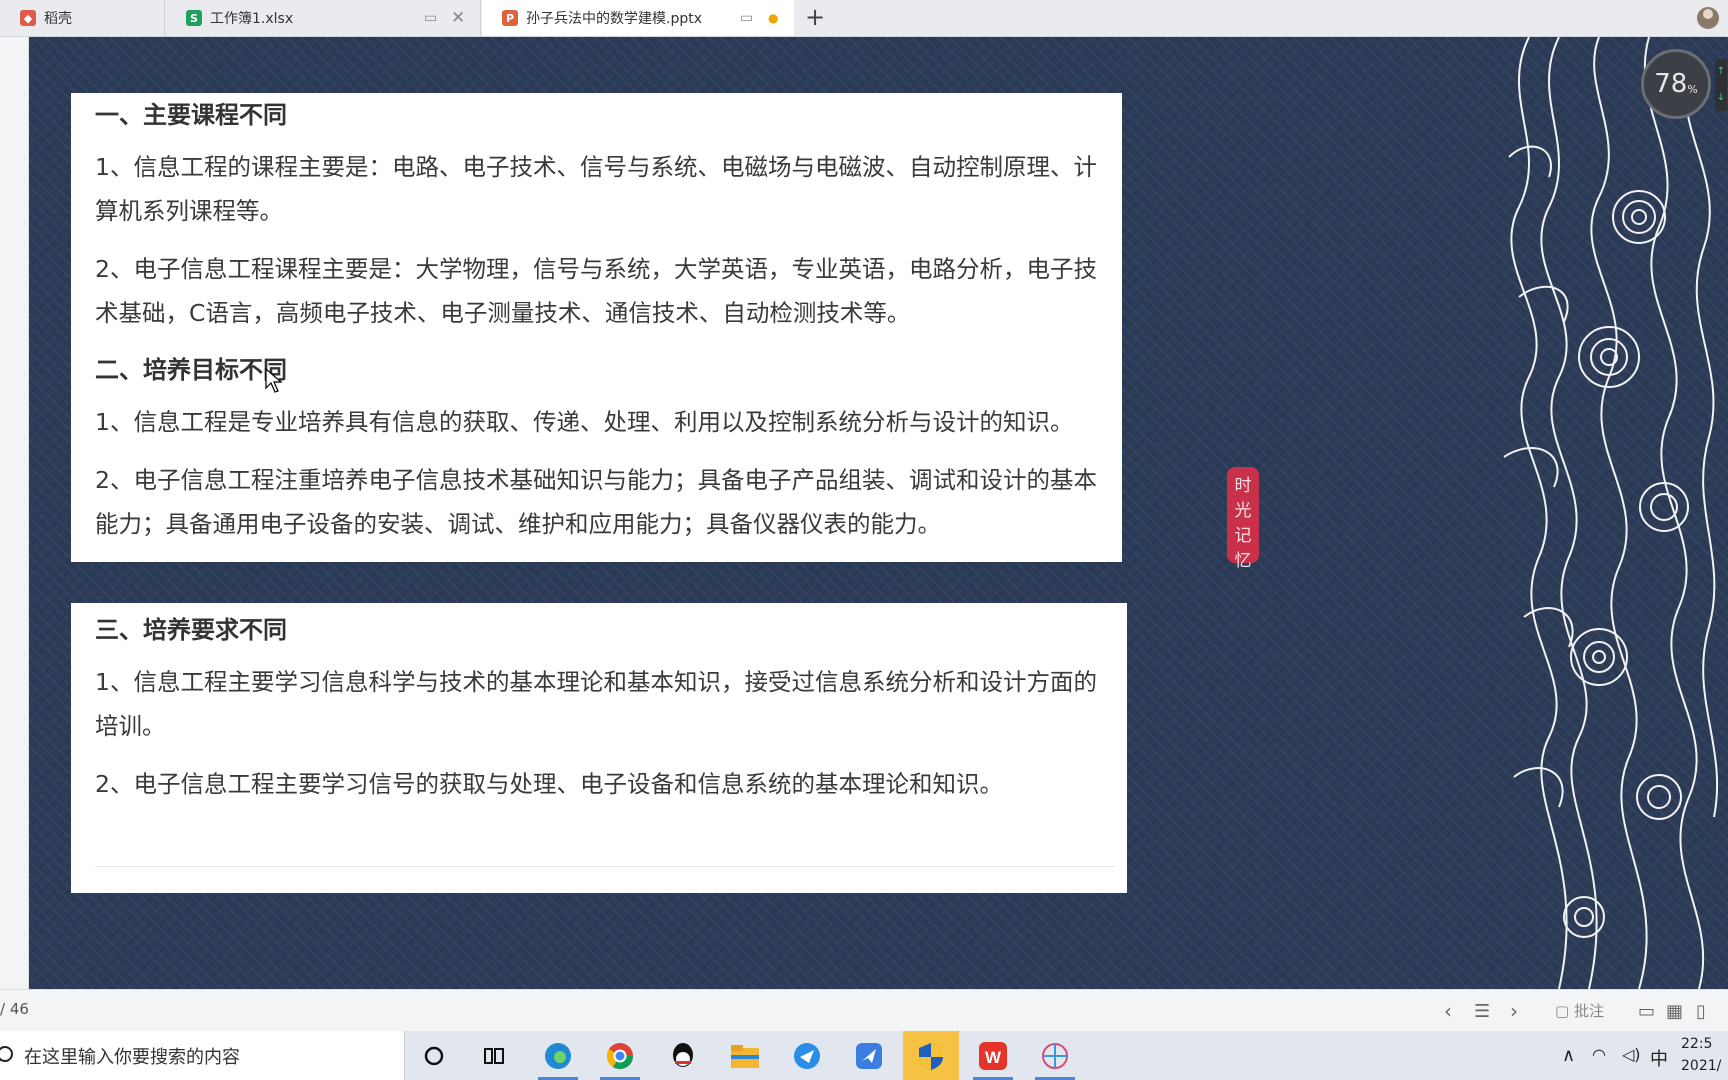  I want to click on thumbnail-panel-edge, so click(14, 513).